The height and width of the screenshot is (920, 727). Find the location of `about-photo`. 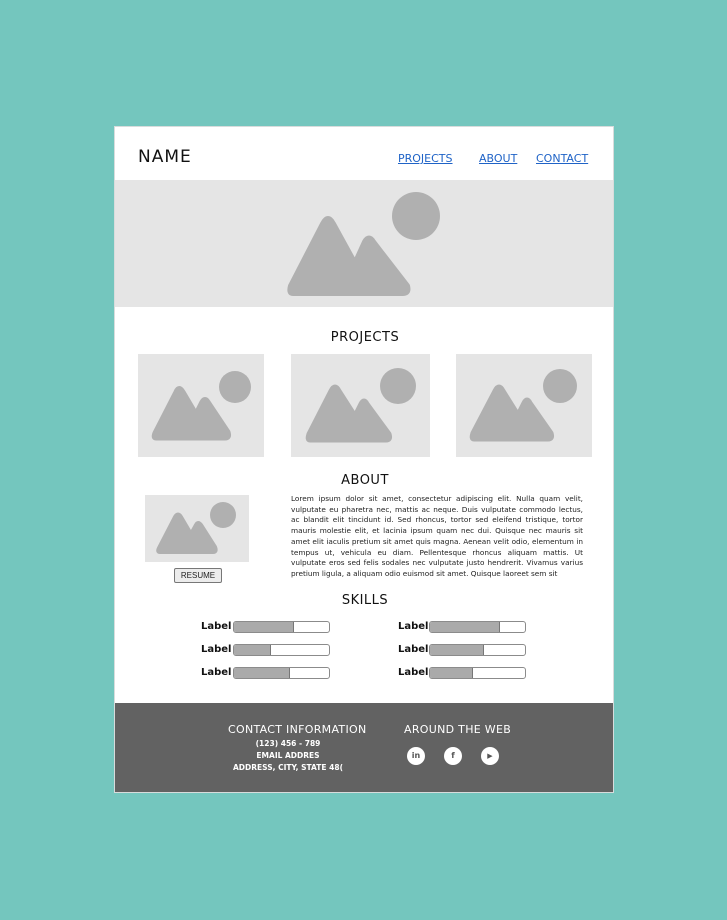

about-photo is located at coordinates (197, 528).